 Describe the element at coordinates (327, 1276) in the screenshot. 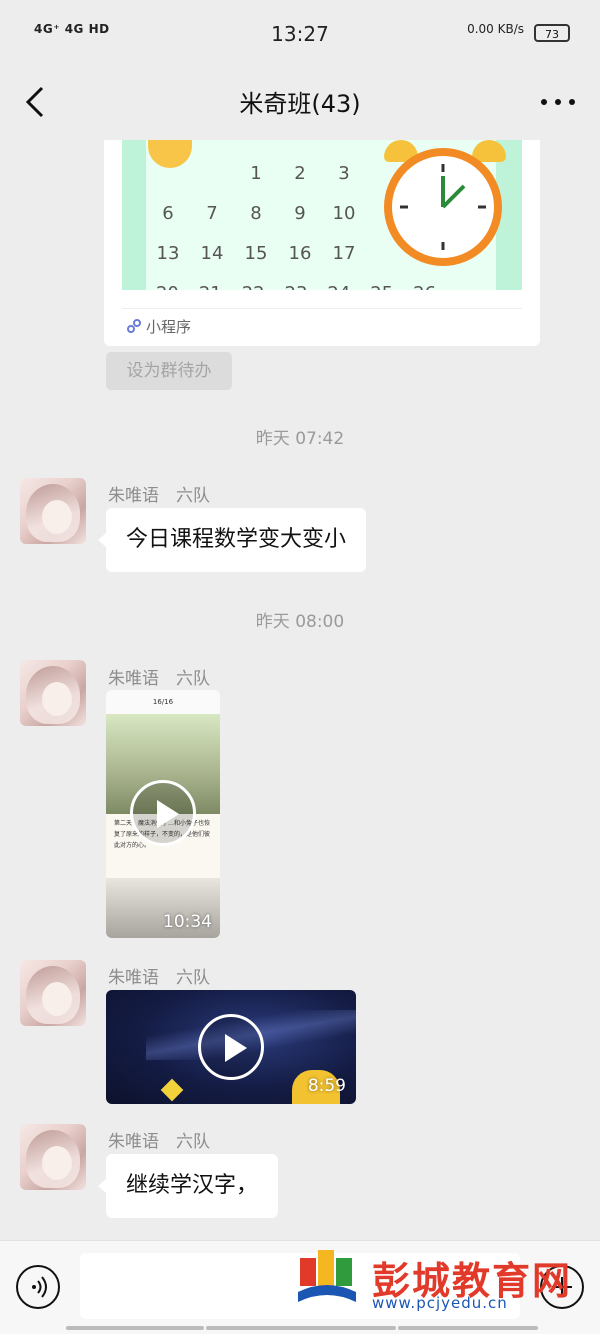

I see `watermark-logo-icon` at that location.